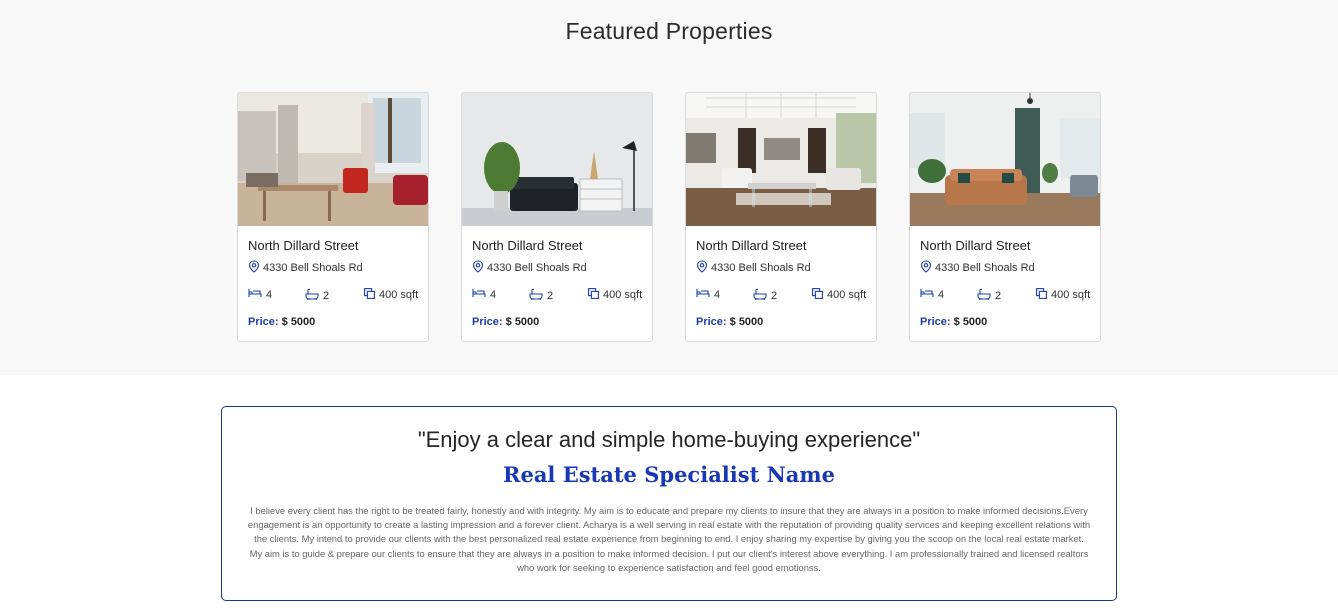 This screenshot has height=612, width=1338. What do you see at coordinates (669, 31) in the screenshot?
I see `section-title: Featured Properties` at bounding box center [669, 31].